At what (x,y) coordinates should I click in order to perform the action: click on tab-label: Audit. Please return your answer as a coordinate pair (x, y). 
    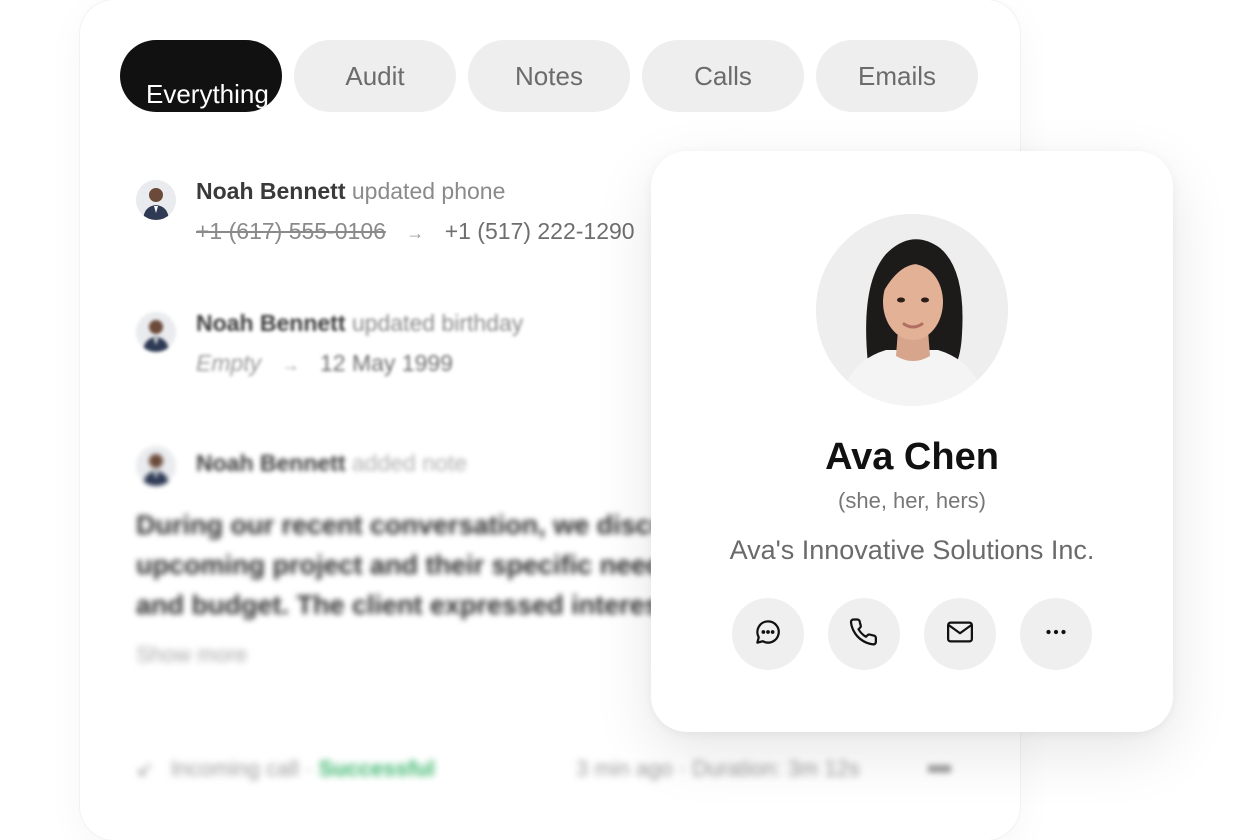
    Looking at the image, I should click on (375, 75).